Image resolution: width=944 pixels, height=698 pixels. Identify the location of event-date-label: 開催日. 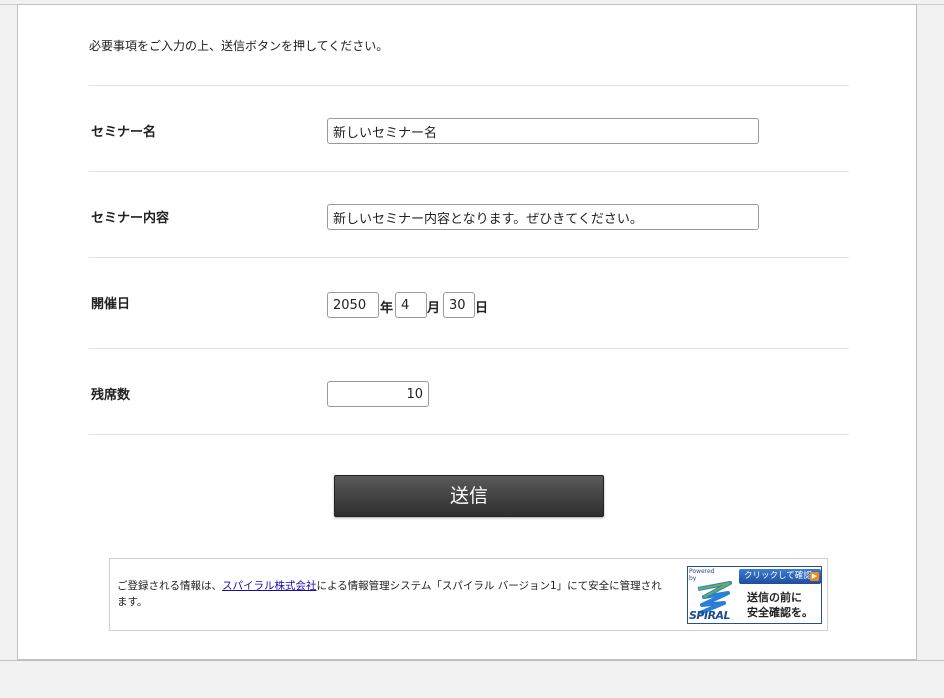
(111, 304).